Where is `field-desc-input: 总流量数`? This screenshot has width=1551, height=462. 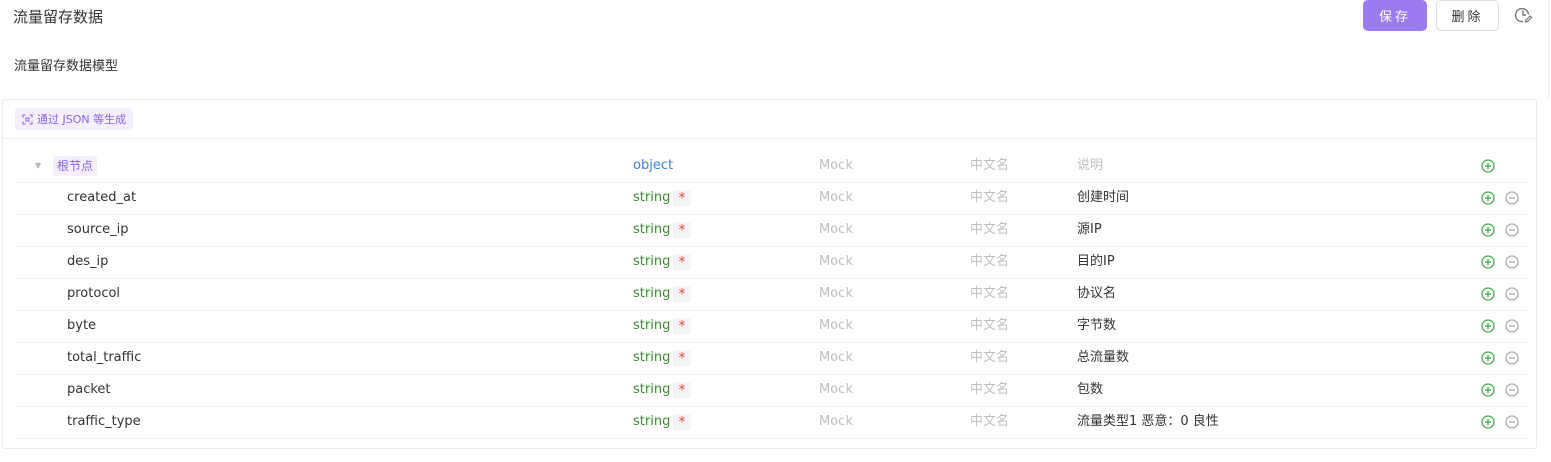
field-desc-input: 总流量数 is located at coordinates (1103, 358).